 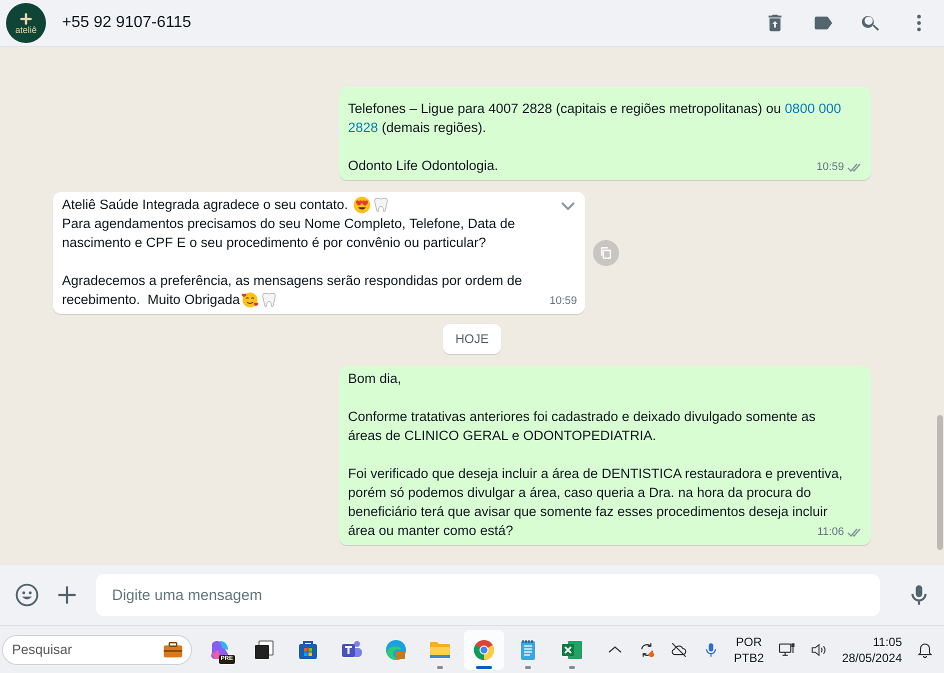 I want to click on scrollbar-thumb, so click(x=940, y=482).